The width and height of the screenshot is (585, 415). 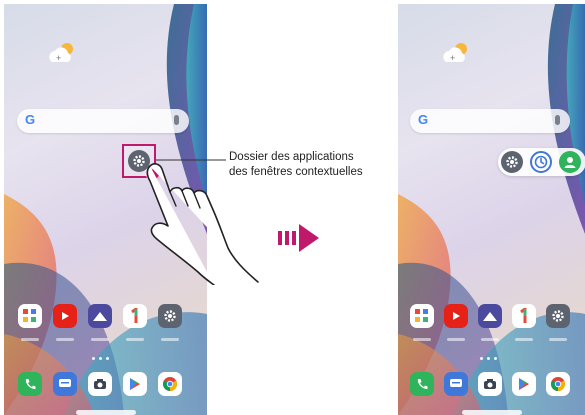 I want to click on clock-icon, so click(x=541, y=162).